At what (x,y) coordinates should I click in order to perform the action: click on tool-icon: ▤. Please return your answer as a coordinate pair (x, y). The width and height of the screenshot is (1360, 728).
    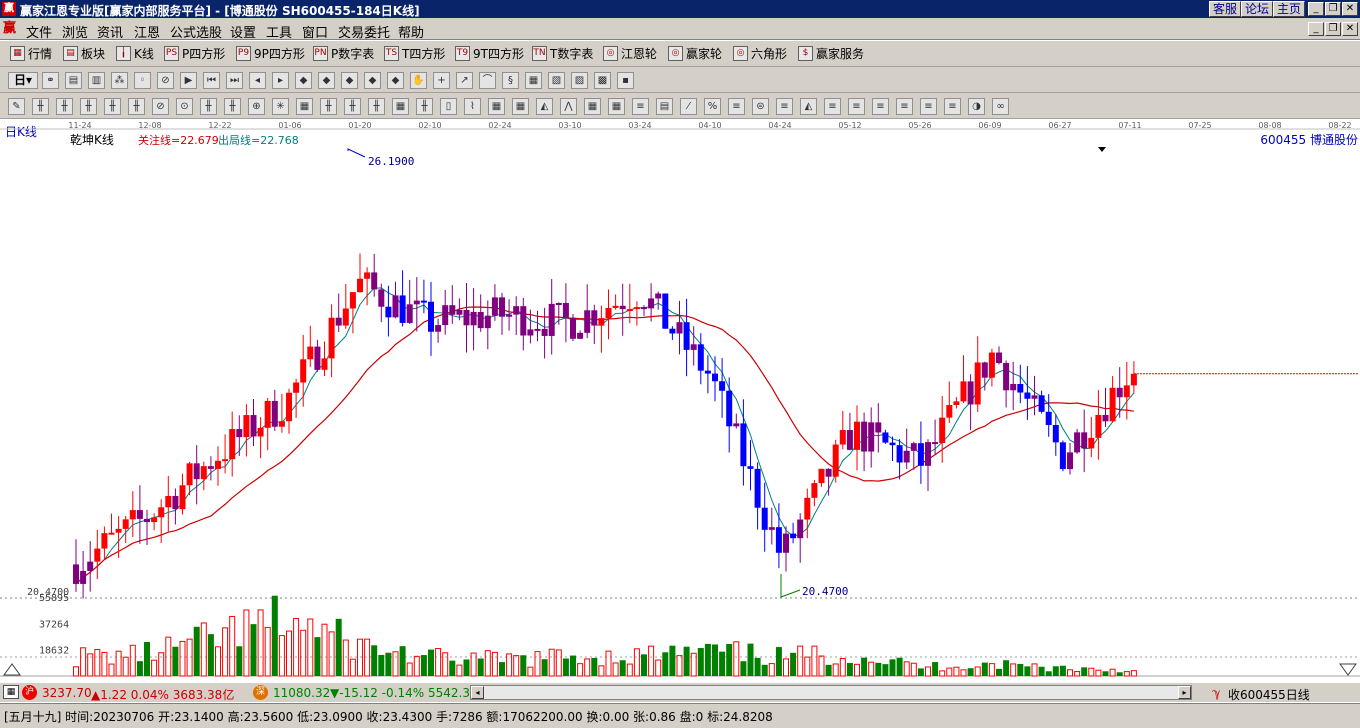
    Looking at the image, I should click on (73, 80).